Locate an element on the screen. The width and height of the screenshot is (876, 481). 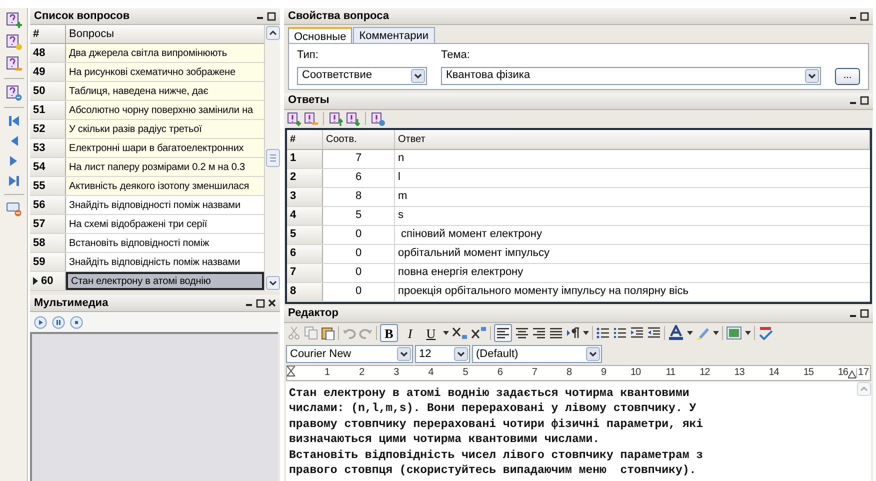
last-icon is located at coordinates (14, 181).